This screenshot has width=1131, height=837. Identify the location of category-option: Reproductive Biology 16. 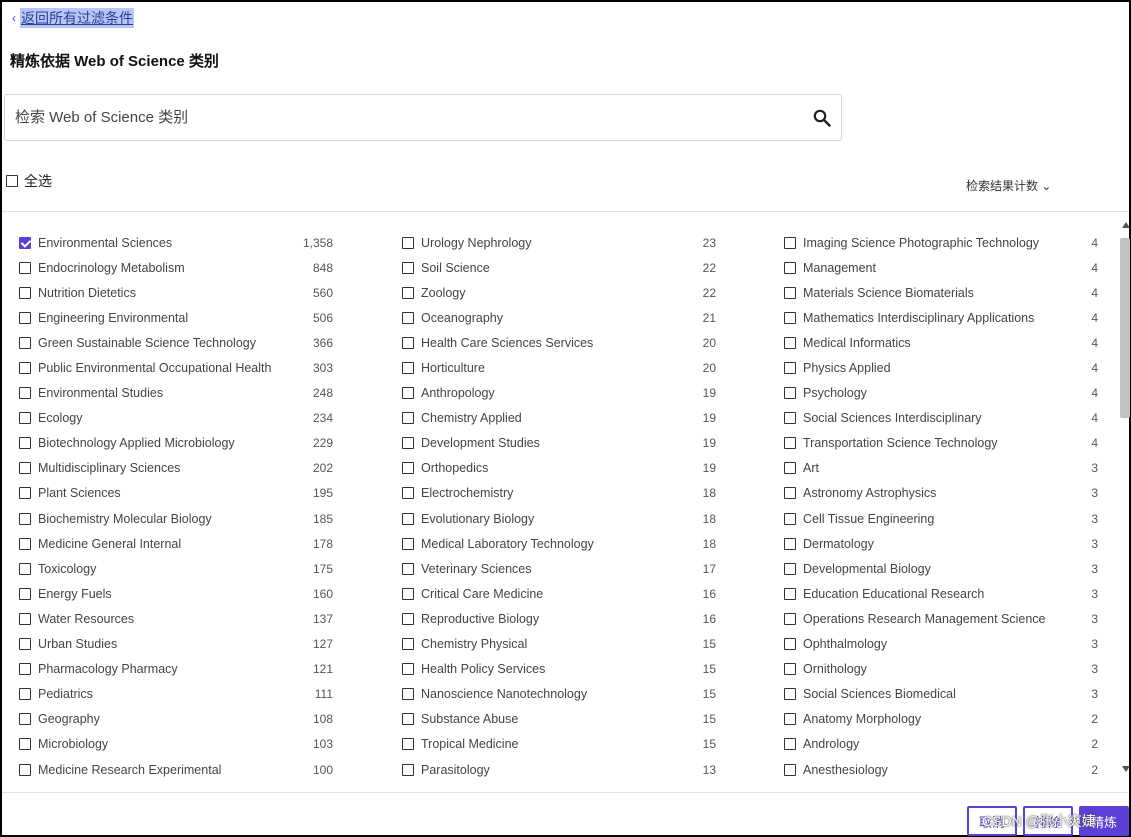
(559, 618).